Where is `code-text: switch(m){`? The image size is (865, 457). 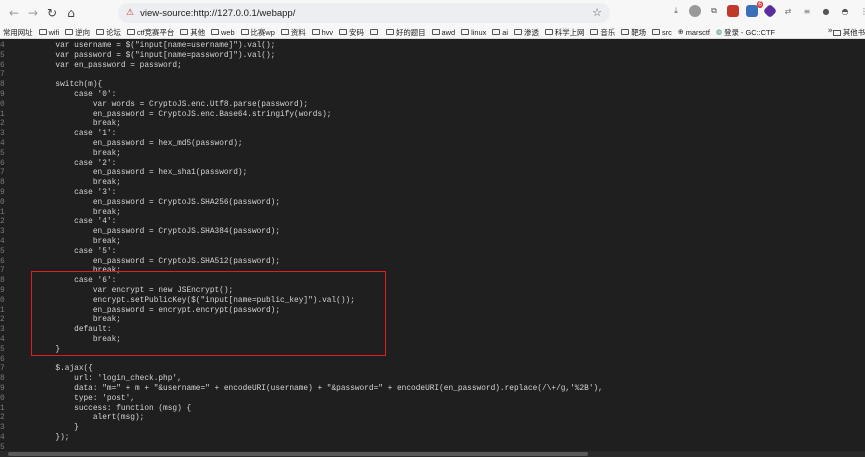
code-text: switch(m){ is located at coordinates (60, 85).